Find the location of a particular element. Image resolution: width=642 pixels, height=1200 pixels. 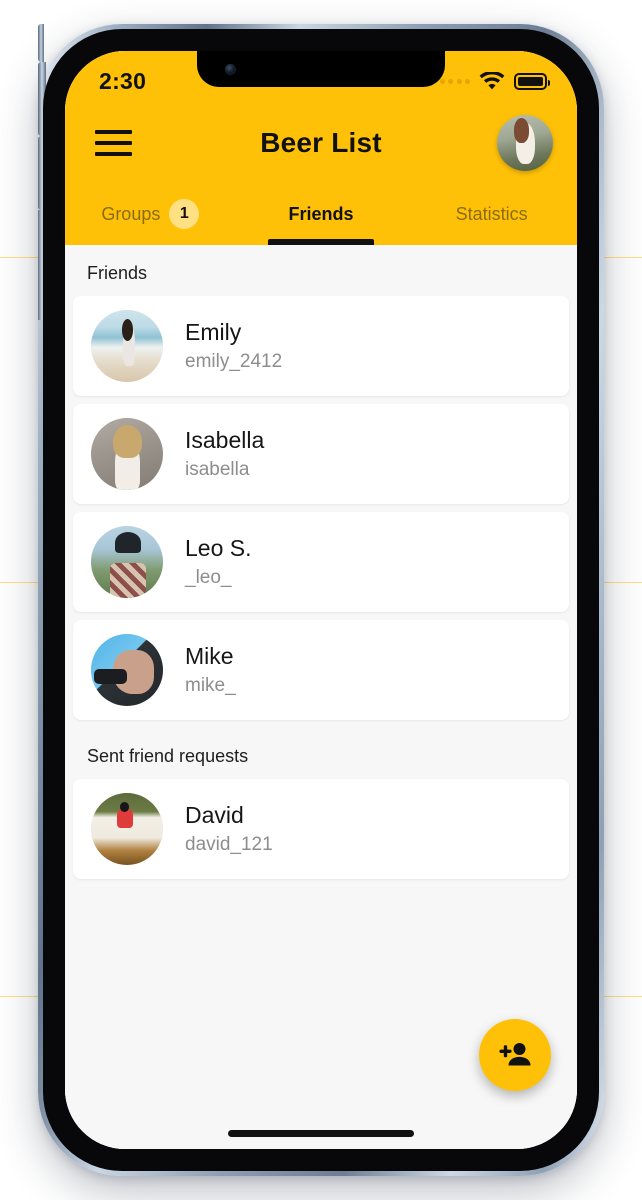

list-item: David david_121 is located at coordinates (321, 829).